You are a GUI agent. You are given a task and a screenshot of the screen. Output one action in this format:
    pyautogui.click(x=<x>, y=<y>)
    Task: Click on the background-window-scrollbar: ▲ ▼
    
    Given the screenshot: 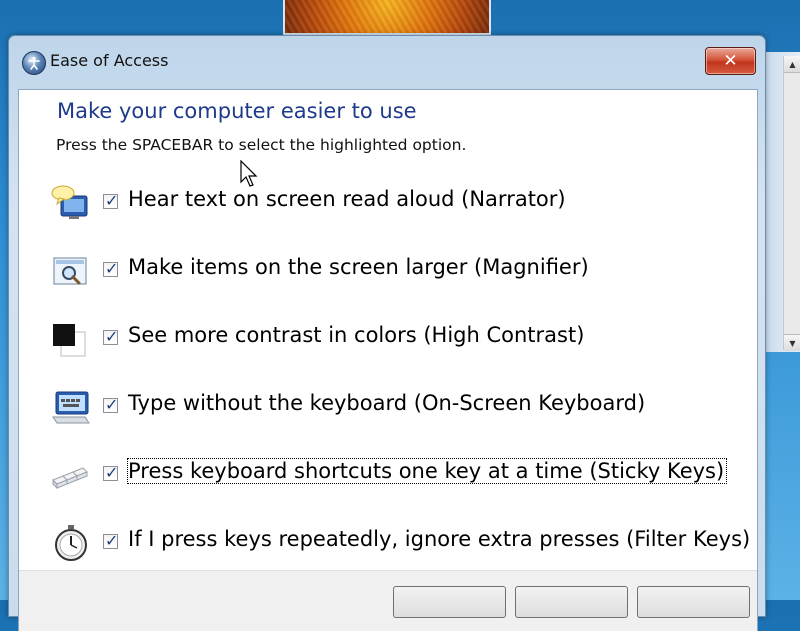 What is the action you would take?
    pyautogui.click(x=791, y=203)
    